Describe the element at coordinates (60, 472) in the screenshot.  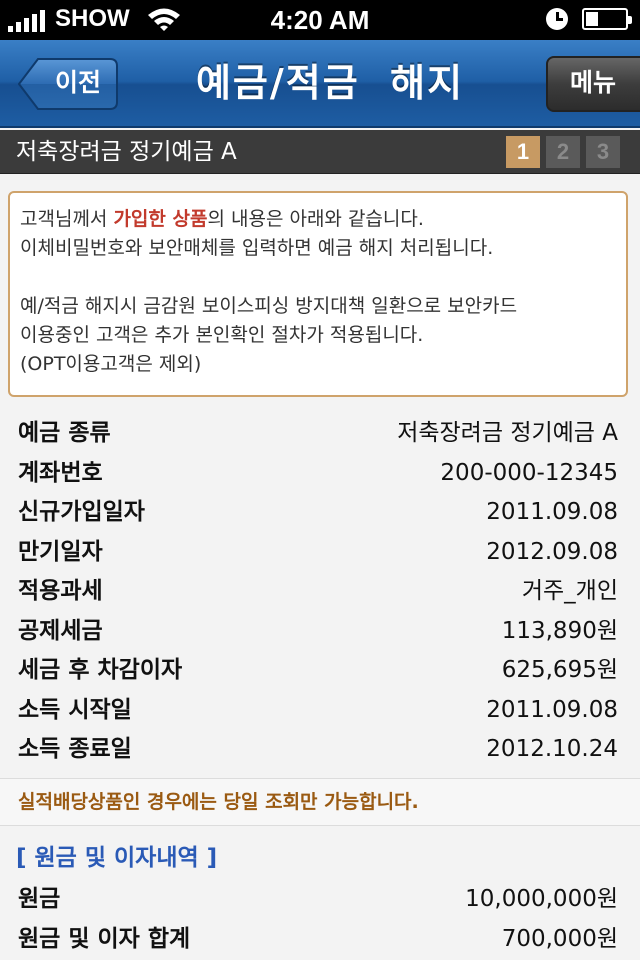
I see `detail-label: 계좌번호` at that location.